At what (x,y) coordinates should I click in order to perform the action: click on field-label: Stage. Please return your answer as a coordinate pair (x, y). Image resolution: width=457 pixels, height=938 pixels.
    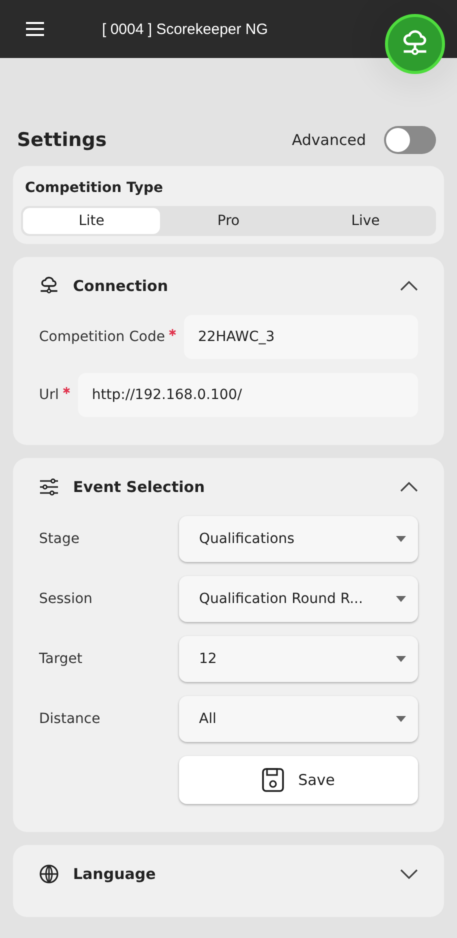
    Looking at the image, I should click on (59, 539).